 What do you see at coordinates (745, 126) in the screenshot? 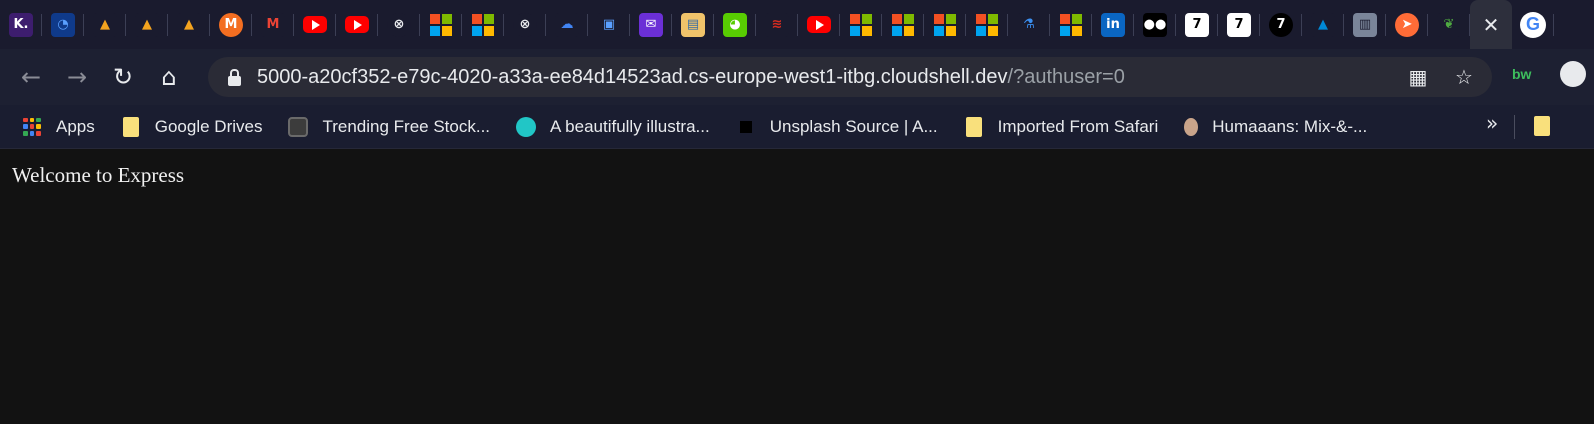
I see `unsplash-icon` at bounding box center [745, 126].